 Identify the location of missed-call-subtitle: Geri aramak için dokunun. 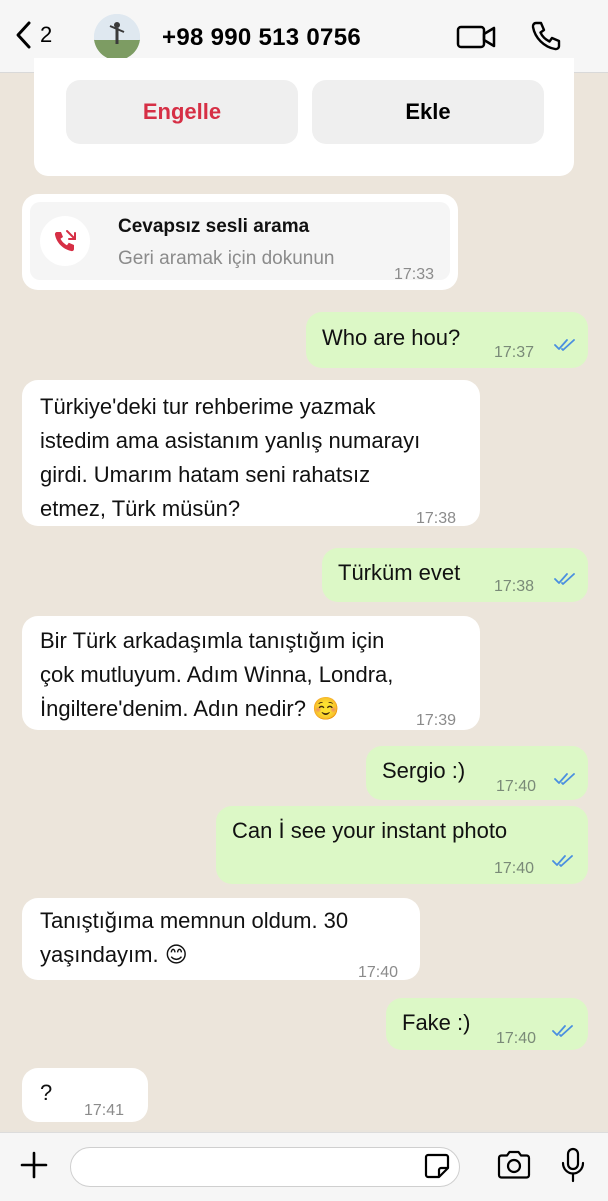
(226, 258).